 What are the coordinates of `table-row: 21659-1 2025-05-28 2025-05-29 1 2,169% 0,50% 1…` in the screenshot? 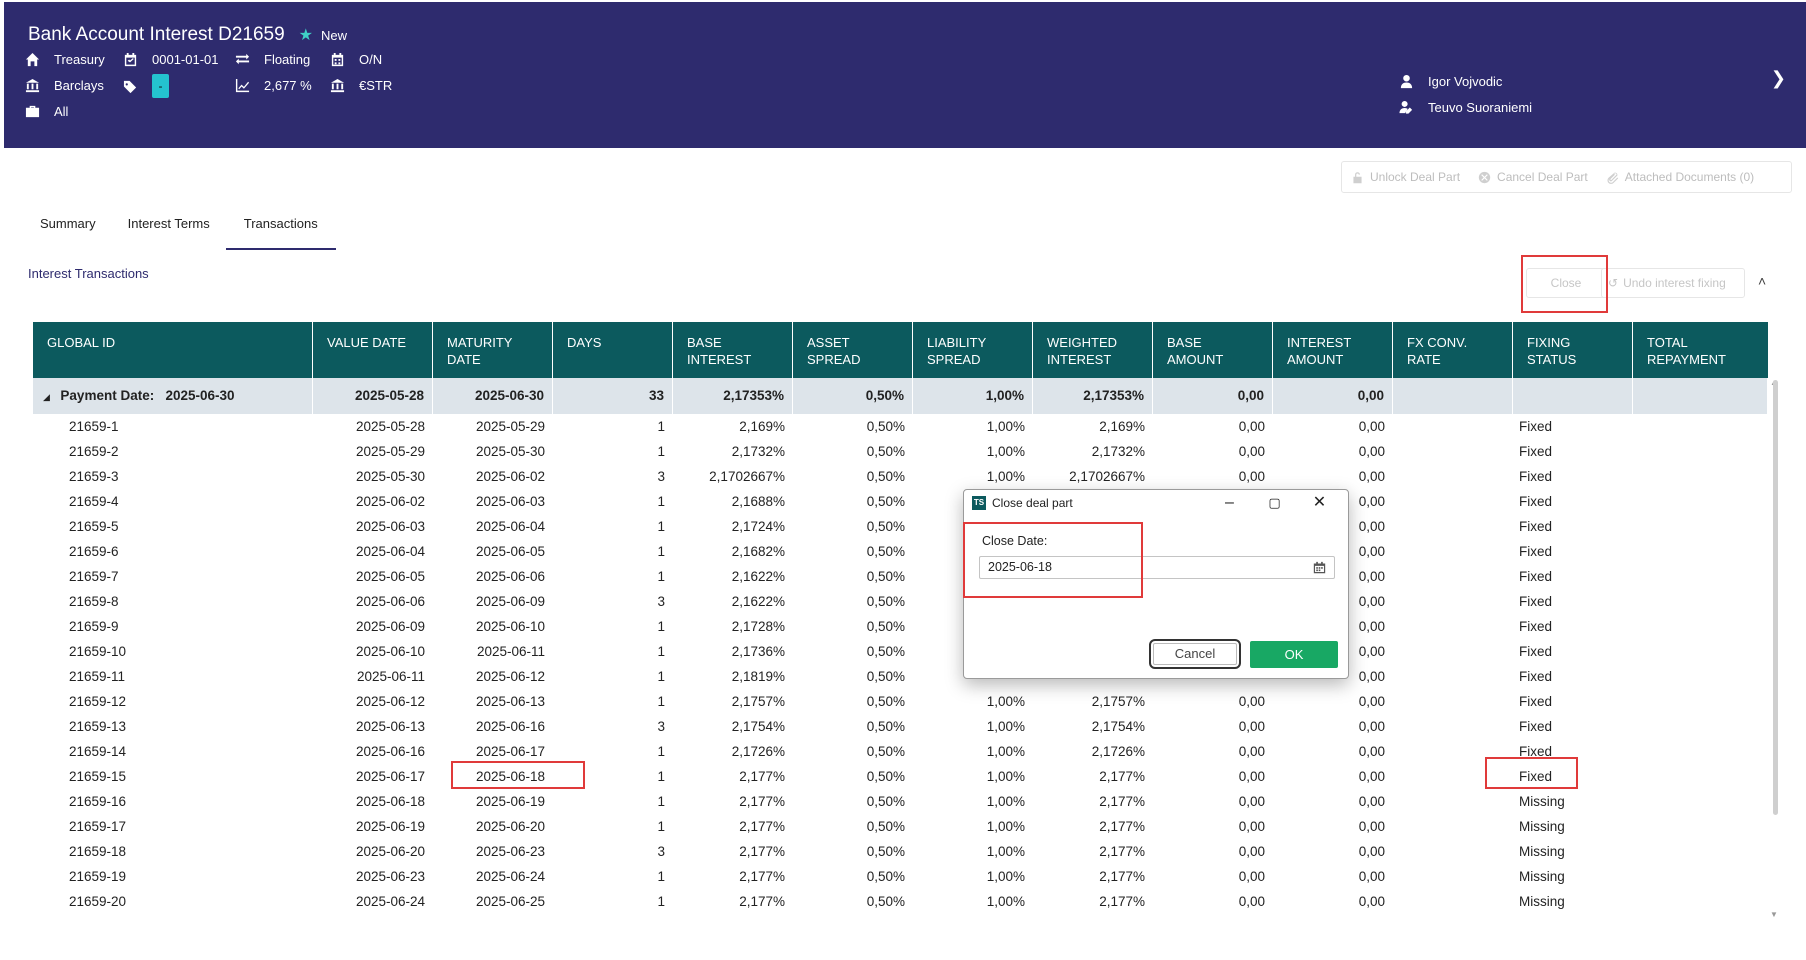 It's located at (900, 426).